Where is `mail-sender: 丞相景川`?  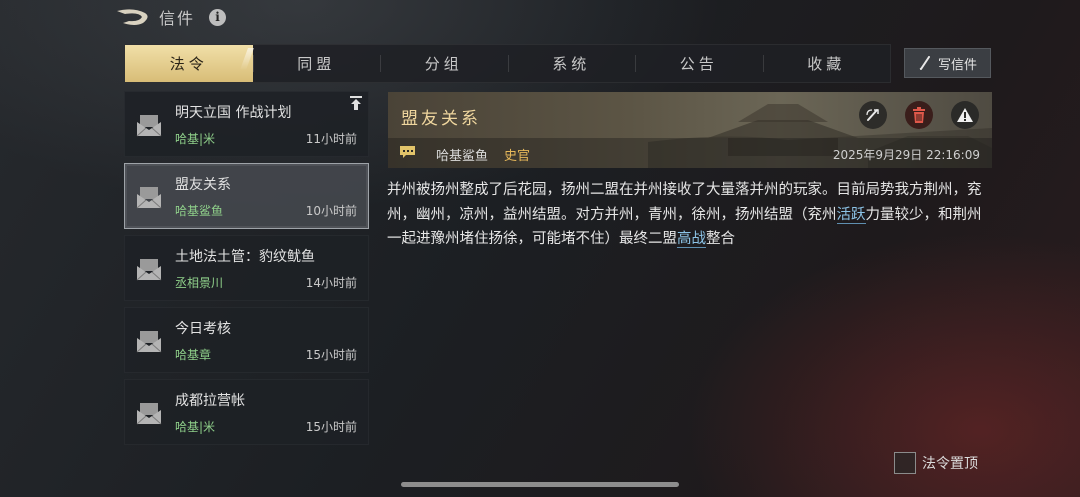 mail-sender: 丞相景川 is located at coordinates (199, 283).